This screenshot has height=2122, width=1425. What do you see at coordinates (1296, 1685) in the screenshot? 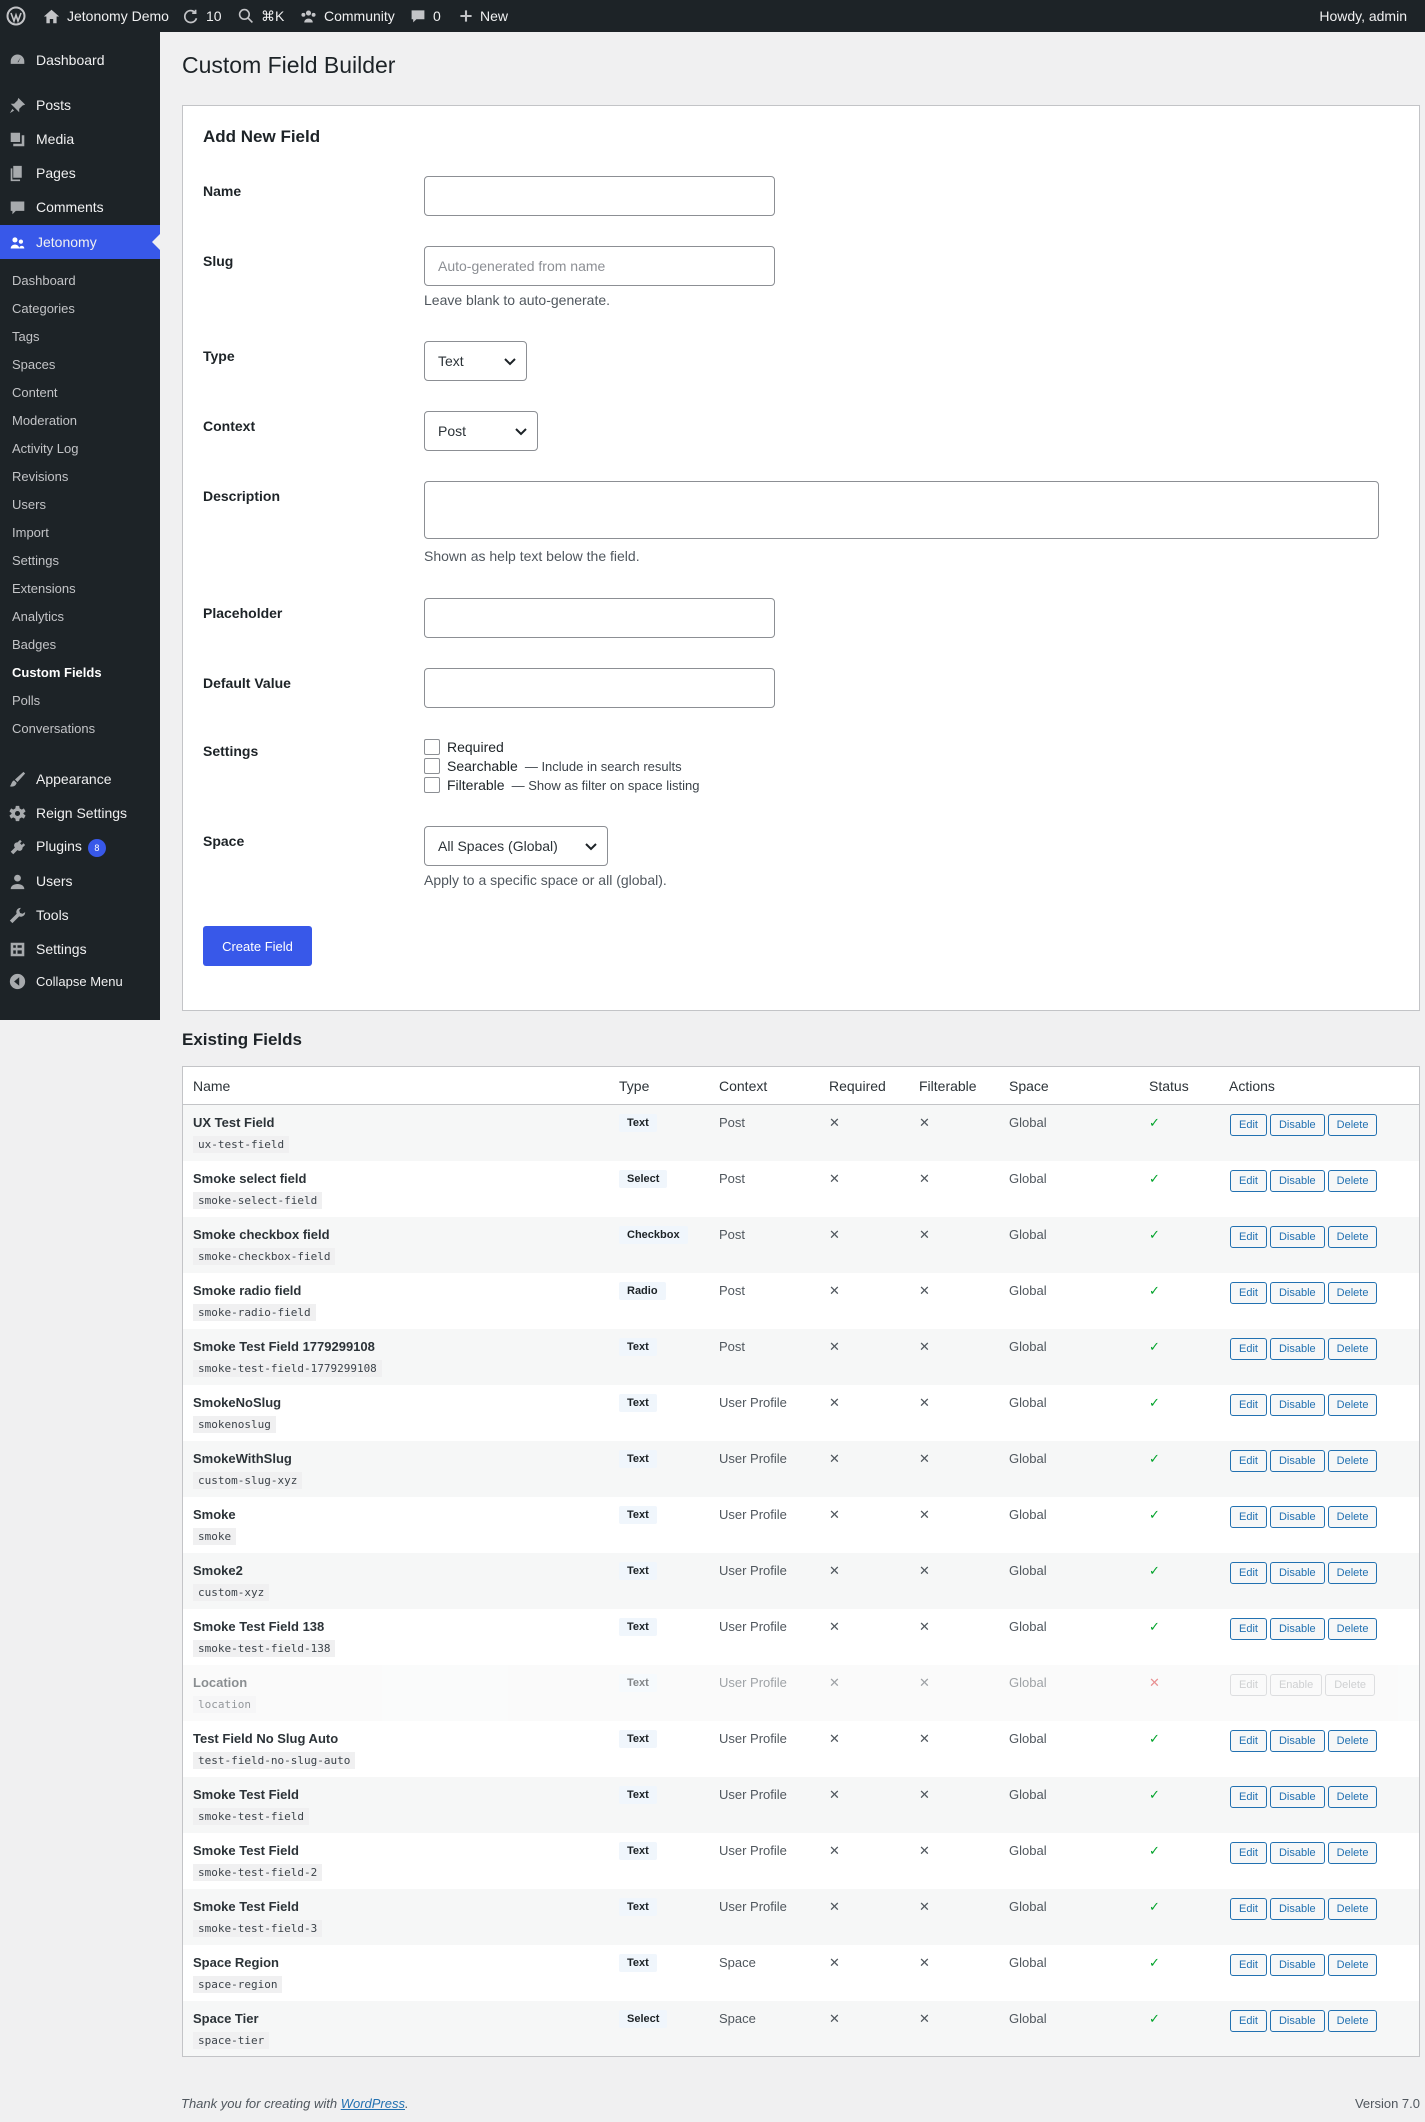
I see `enable-button: Enable` at bounding box center [1296, 1685].